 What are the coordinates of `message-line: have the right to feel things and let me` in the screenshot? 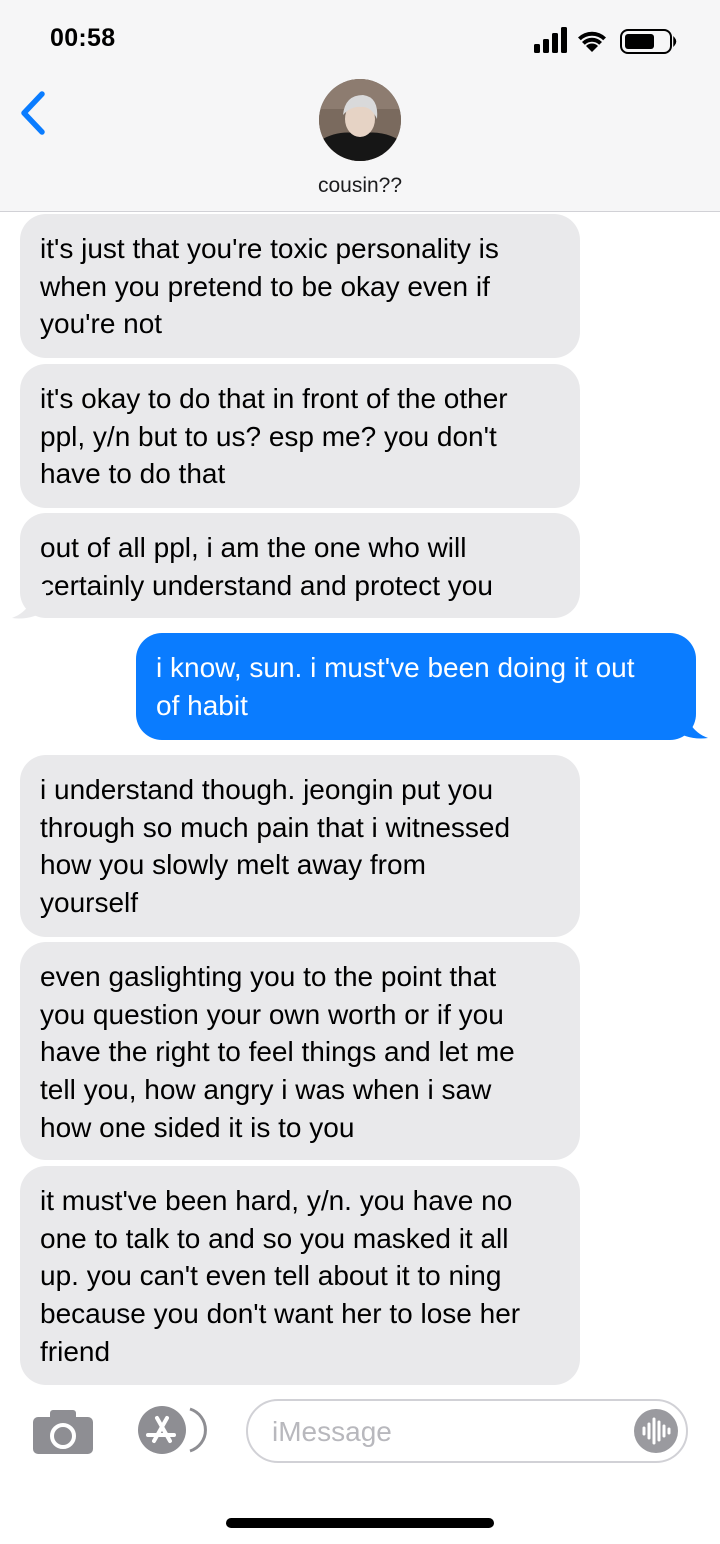 It's located at (277, 1052).